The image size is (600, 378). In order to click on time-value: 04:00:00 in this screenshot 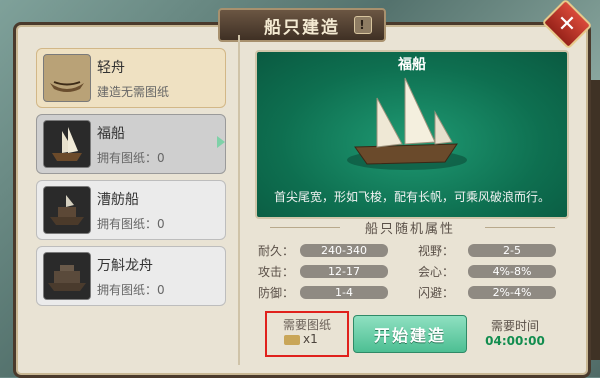, I will do `click(515, 341)`.